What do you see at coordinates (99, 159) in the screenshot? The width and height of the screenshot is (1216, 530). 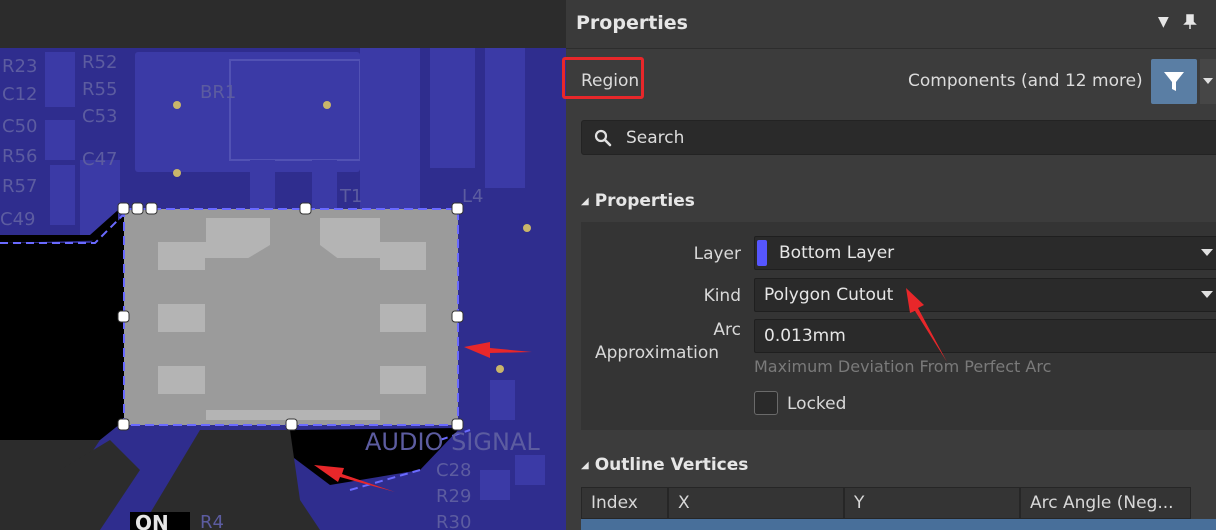 I see `silk-label: C47` at bounding box center [99, 159].